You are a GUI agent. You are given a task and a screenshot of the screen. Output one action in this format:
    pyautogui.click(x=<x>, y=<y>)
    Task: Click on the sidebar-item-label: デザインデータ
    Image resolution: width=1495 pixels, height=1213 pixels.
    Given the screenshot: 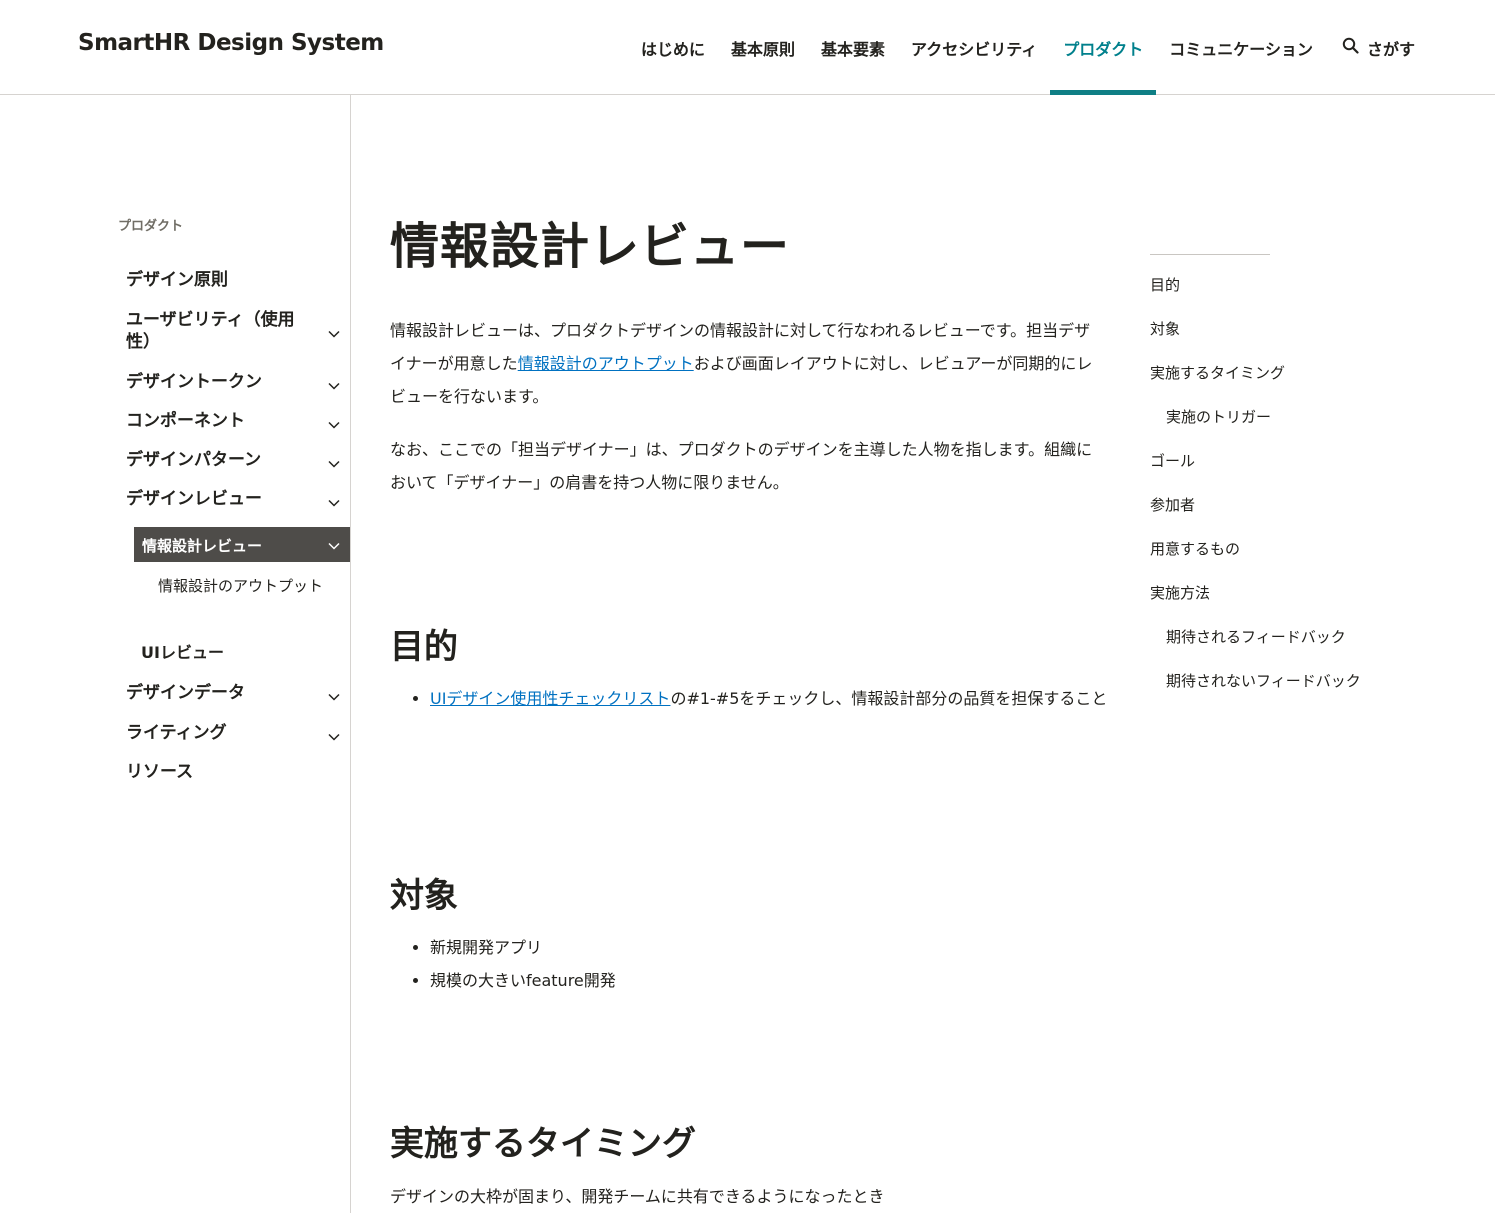 What is the action you would take?
    pyautogui.click(x=185, y=693)
    